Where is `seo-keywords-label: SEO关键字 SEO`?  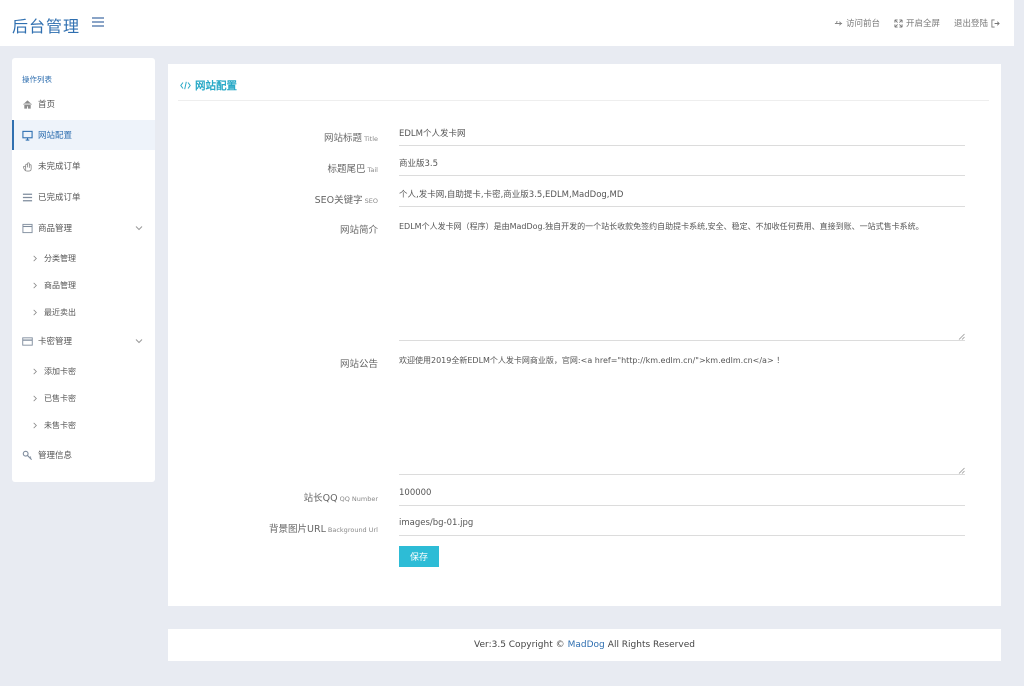 seo-keywords-label: SEO关键字 SEO is located at coordinates (346, 200).